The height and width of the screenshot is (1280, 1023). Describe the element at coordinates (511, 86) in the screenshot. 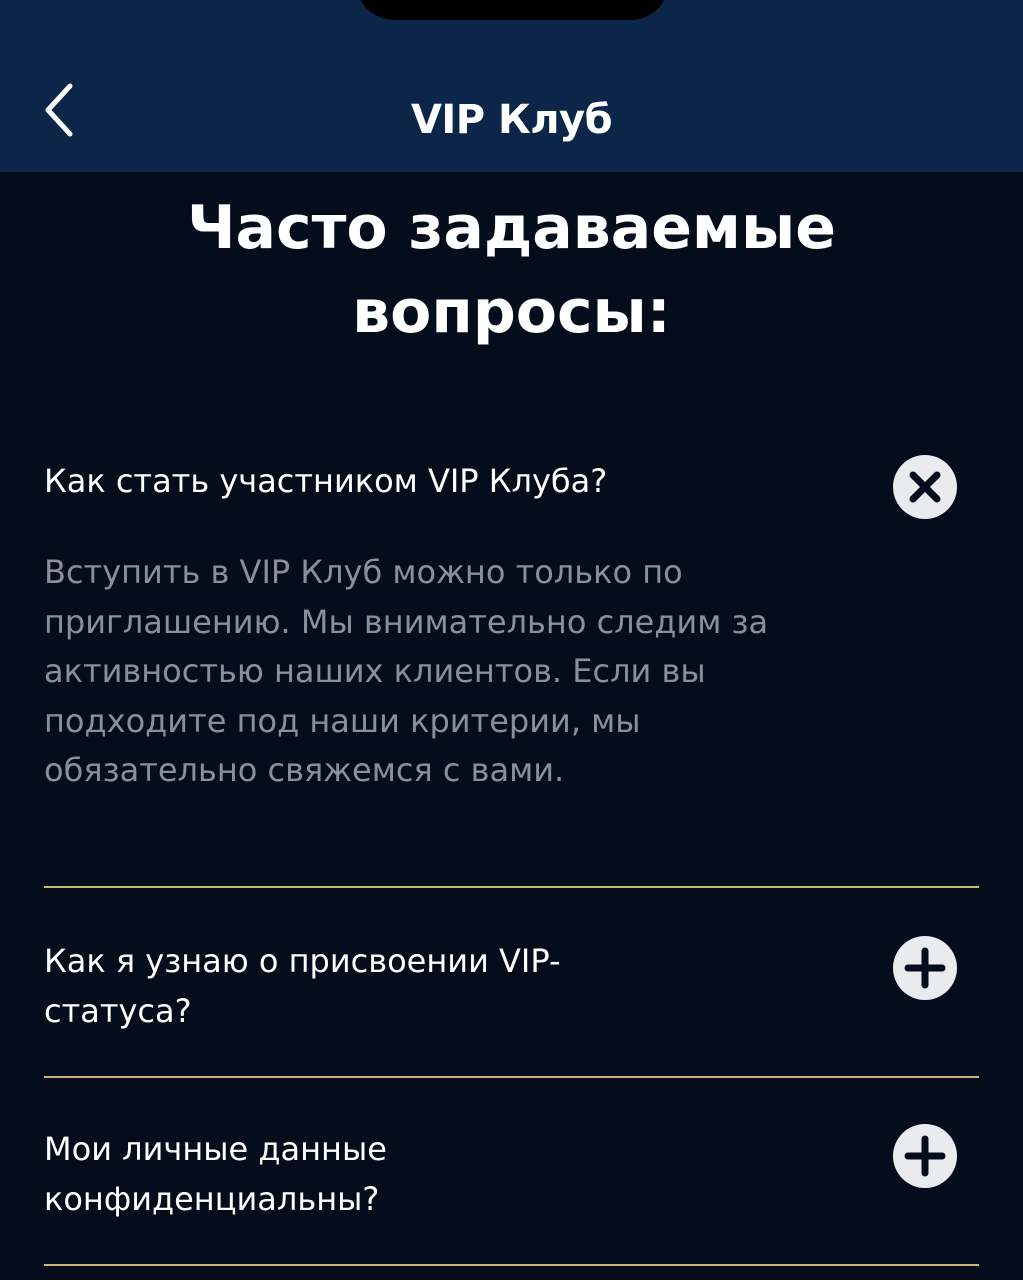

I see `app-header: VIP Клуб` at that location.